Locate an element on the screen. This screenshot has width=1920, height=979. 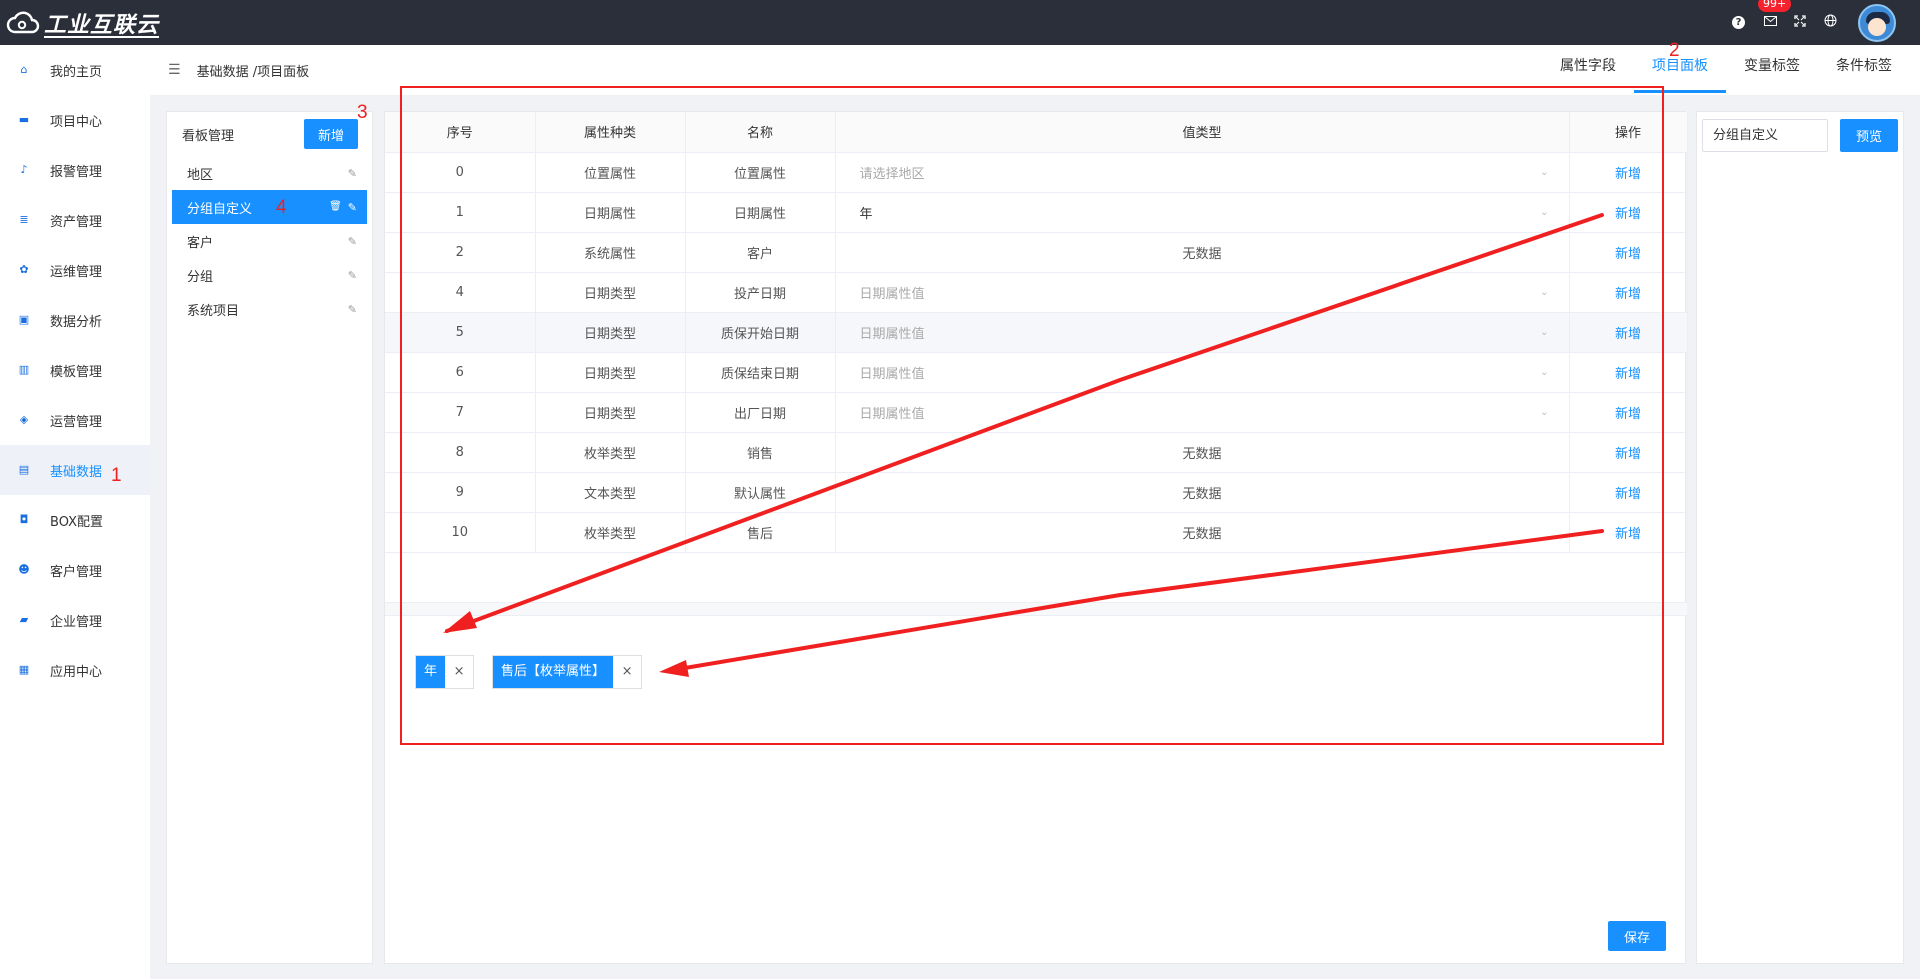
value-text: 无数据 is located at coordinates (1202, 494).